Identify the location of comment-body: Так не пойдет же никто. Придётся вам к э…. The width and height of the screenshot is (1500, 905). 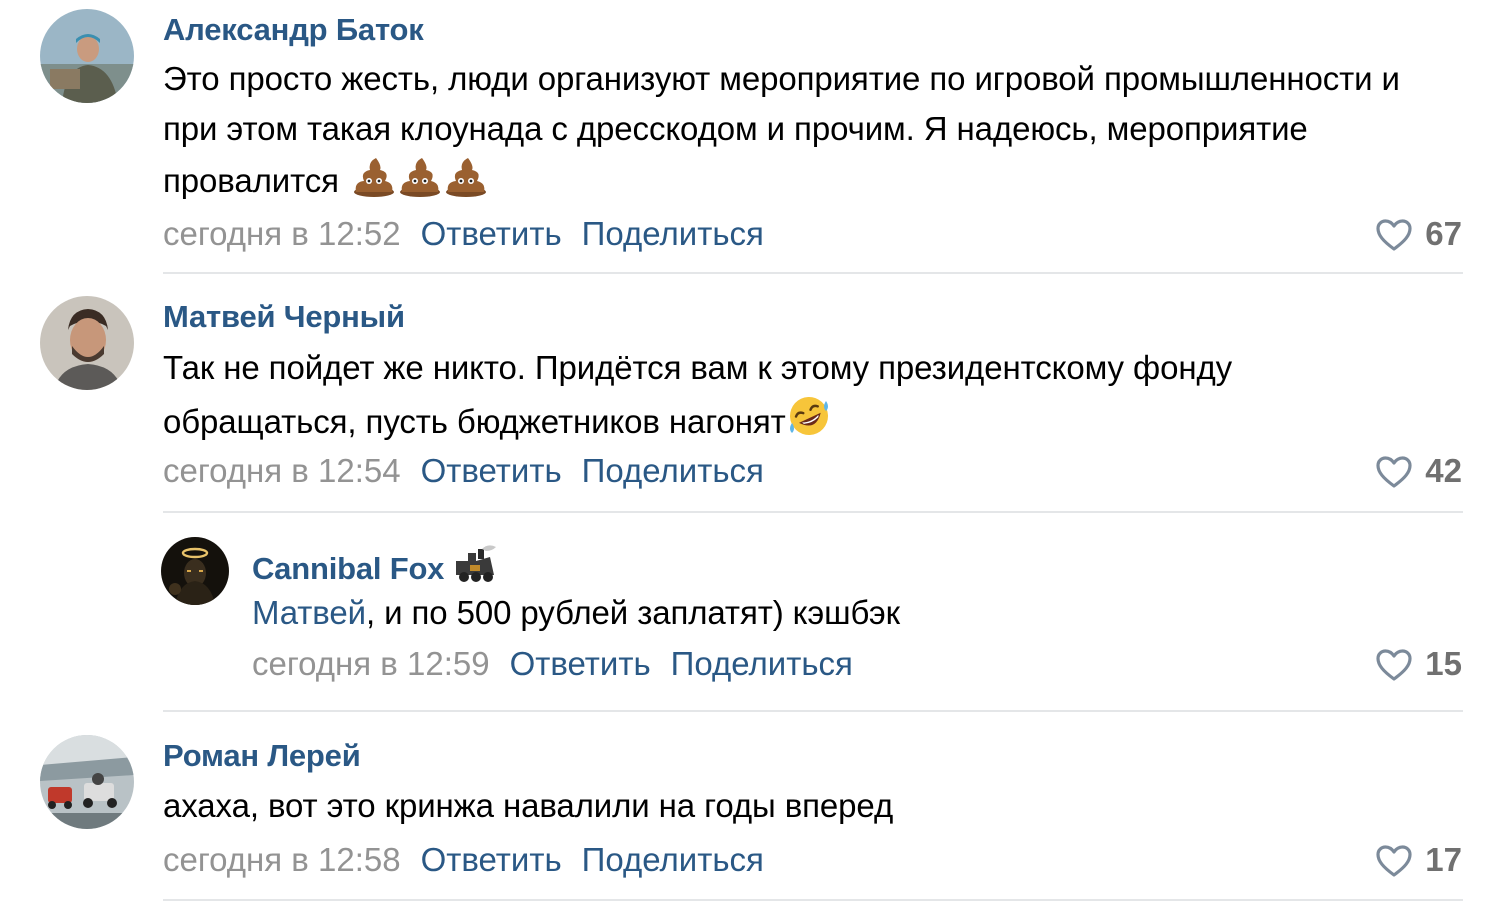
(697, 394).